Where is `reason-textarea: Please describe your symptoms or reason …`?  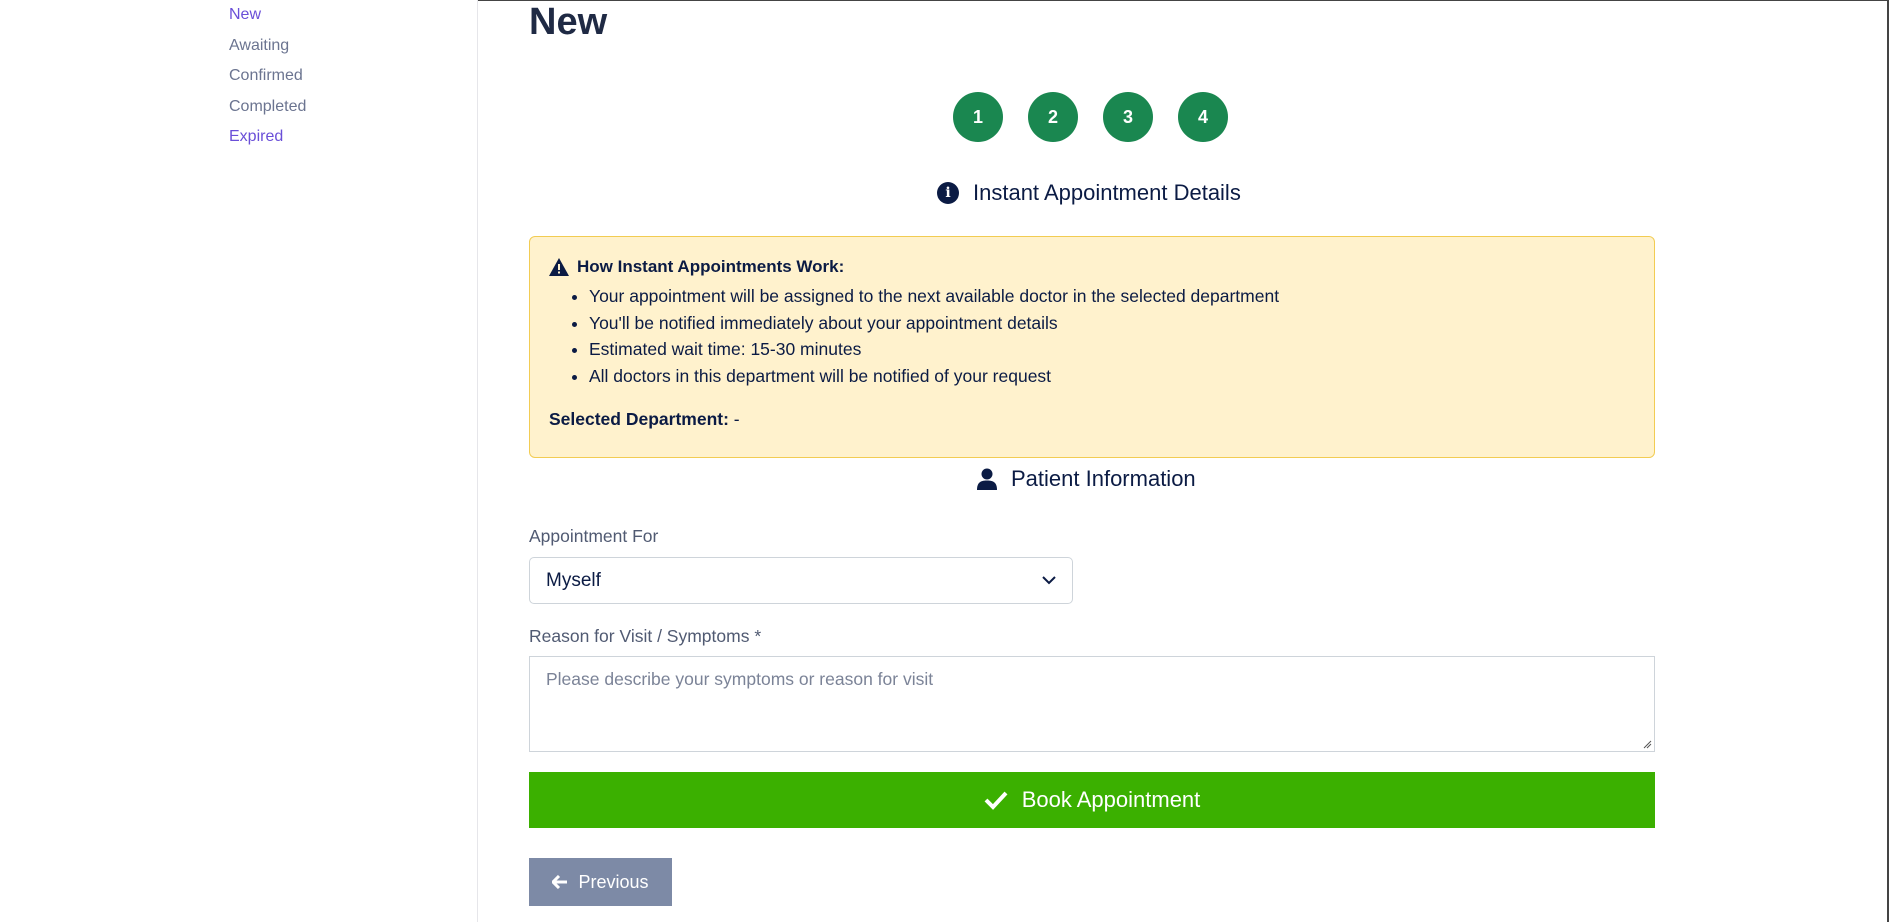 reason-textarea: Please describe your symptoms or reason … is located at coordinates (1092, 704).